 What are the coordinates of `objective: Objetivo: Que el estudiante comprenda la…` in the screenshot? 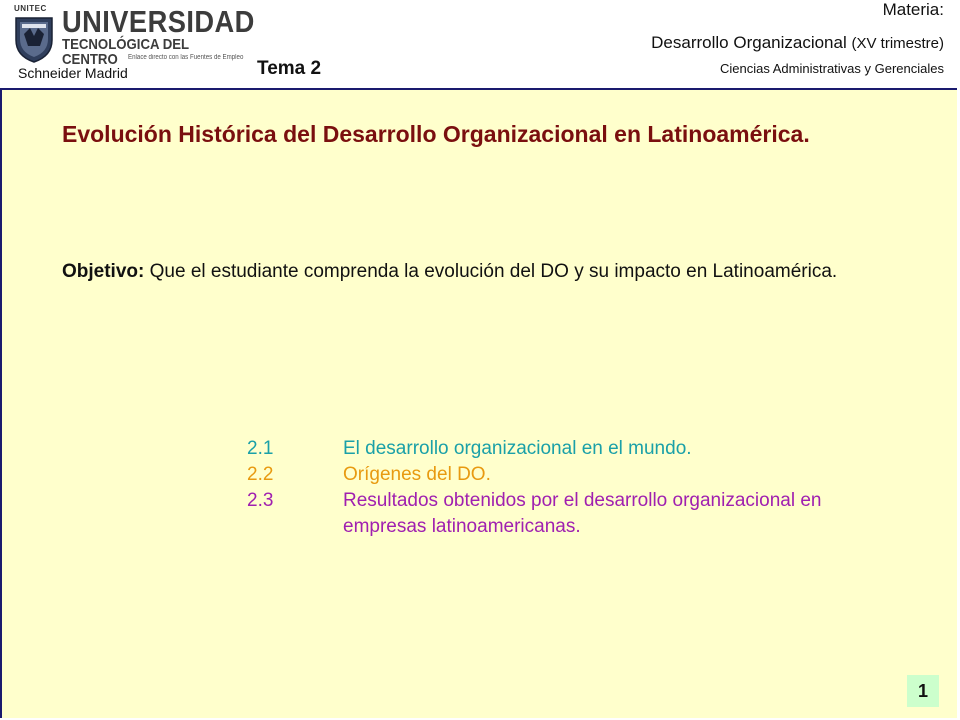 It's located at (459, 271).